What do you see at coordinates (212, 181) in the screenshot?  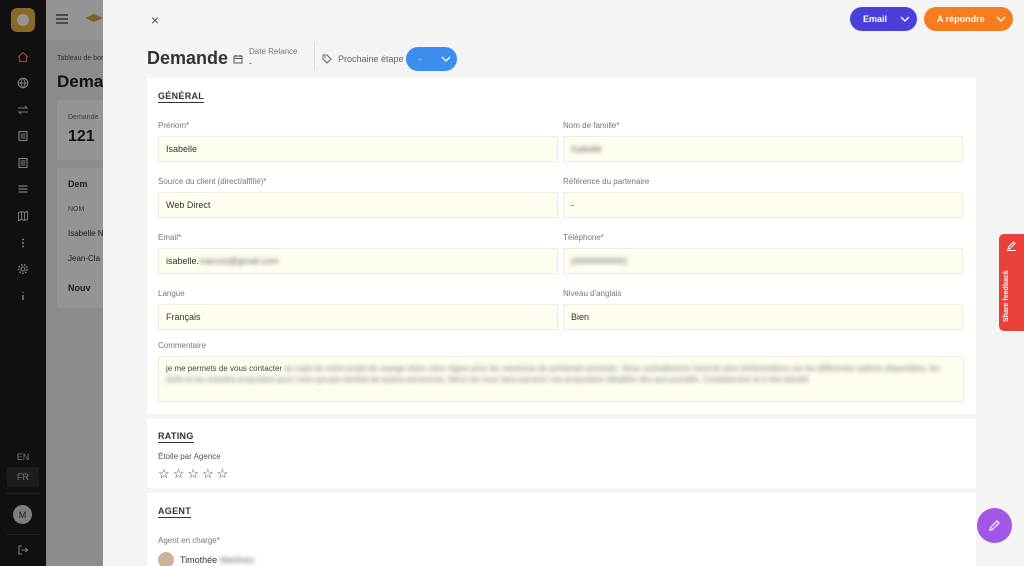 I see `source-label: Source du client (direct/affilié)*` at bounding box center [212, 181].